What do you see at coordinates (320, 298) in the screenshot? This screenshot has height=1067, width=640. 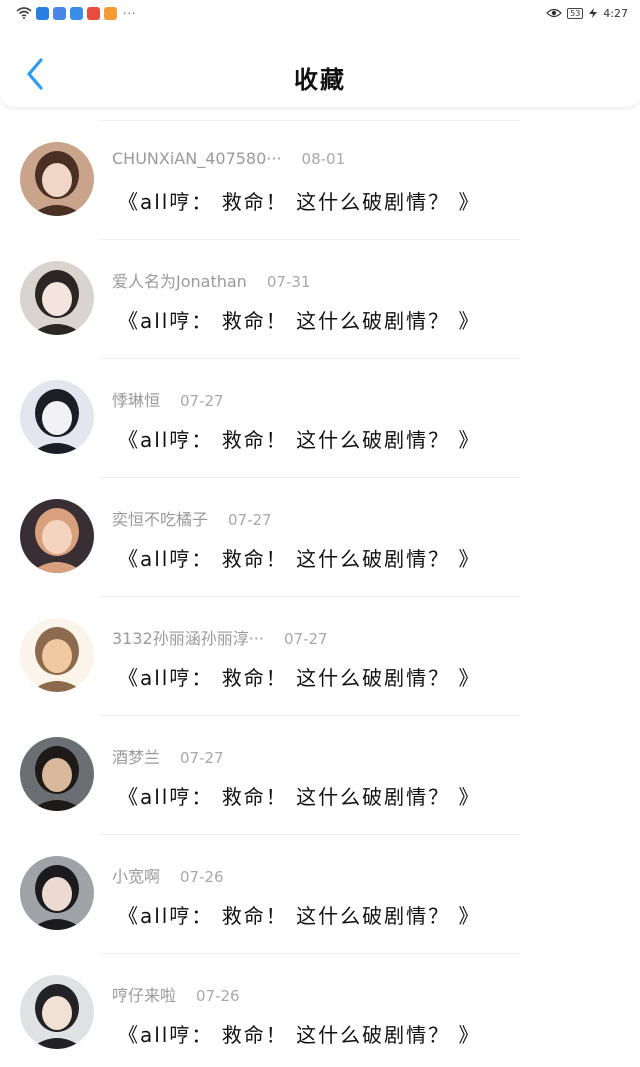 I see `list-item: 爱人名为Jonathan 07-31 《all哼： 救命！ 这什么破剧情？ 》` at bounding box center [320, 298].